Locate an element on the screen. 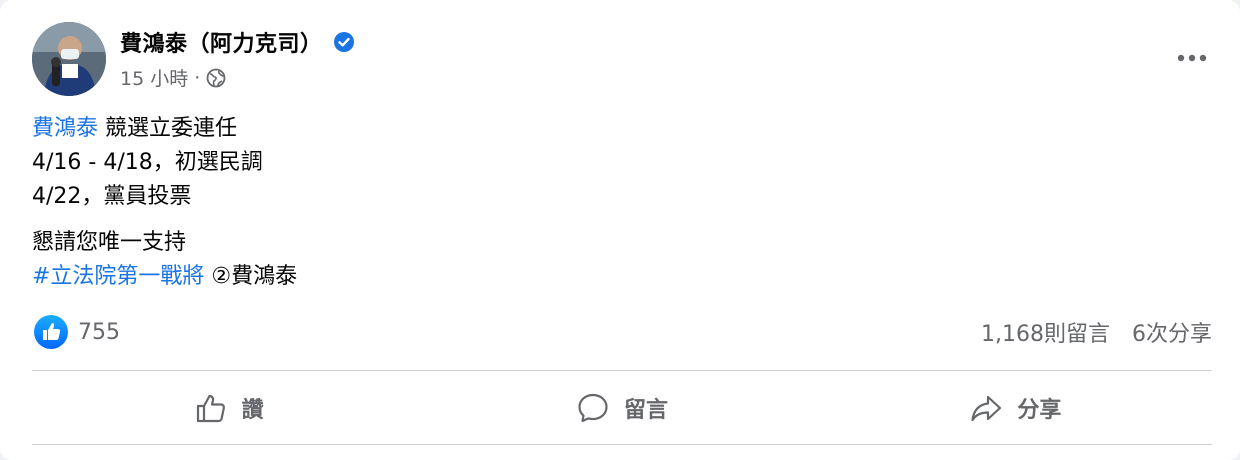 The height and width of the screenshot is (460, 1240). actions-divider-bottom is located at coordinates (622, 444).